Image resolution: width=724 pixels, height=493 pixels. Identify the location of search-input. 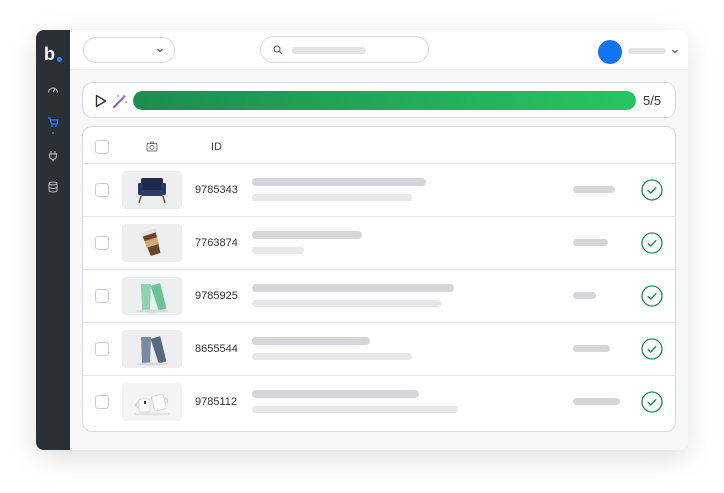
(344, 49).